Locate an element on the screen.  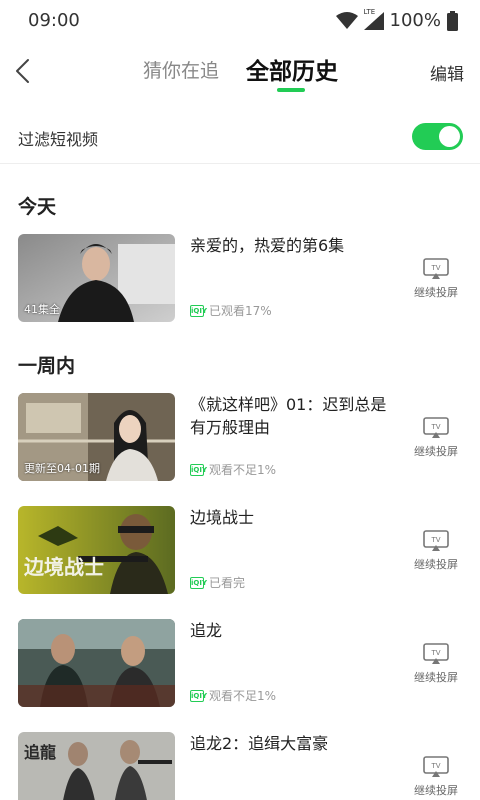
section-title-this-week: 一周内 is located at coordinates (47, 366).